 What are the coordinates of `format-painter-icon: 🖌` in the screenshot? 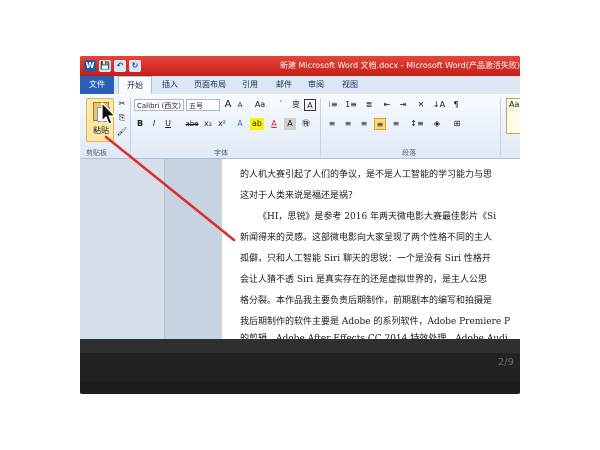 It's located at (122, 132).